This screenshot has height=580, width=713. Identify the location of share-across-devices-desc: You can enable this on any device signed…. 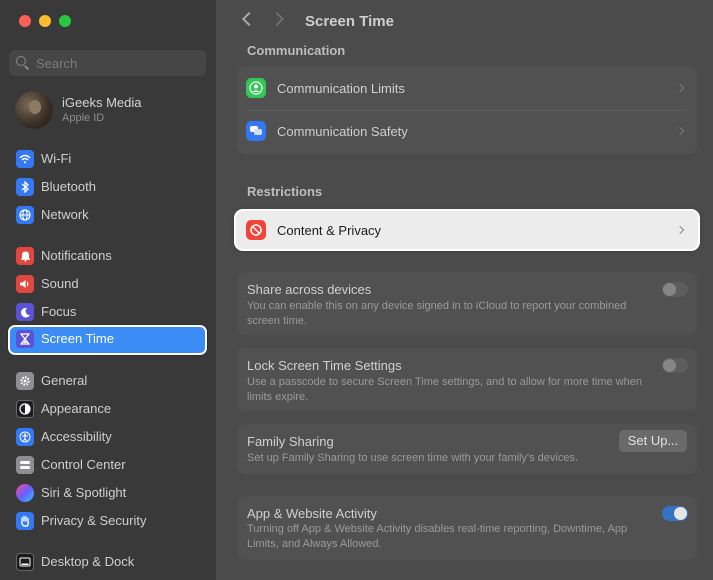
(437, 313).